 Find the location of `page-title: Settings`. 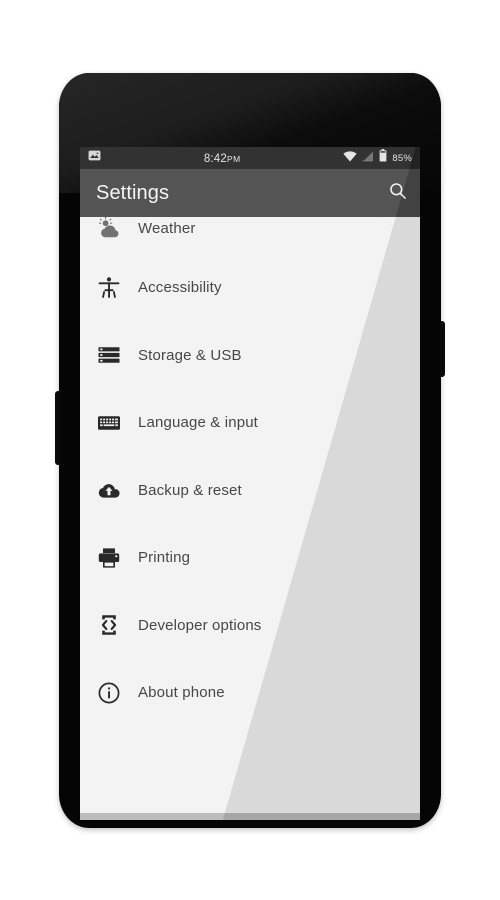

page-title: Settings is located at coordinates (133, 192).